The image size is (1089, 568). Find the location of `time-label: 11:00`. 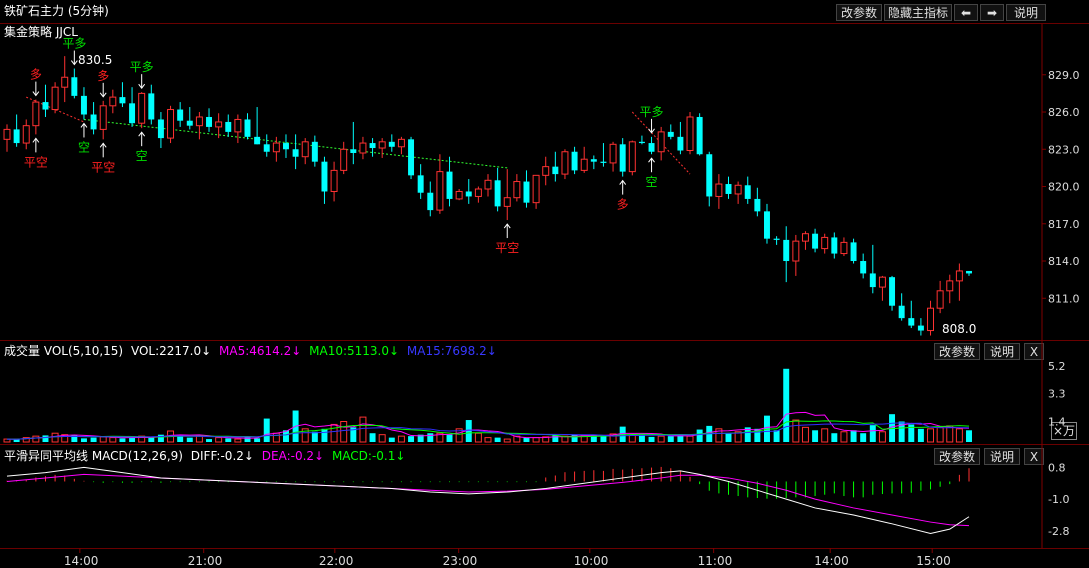

time-label: 11:00 is located at coordinates (715, 561).